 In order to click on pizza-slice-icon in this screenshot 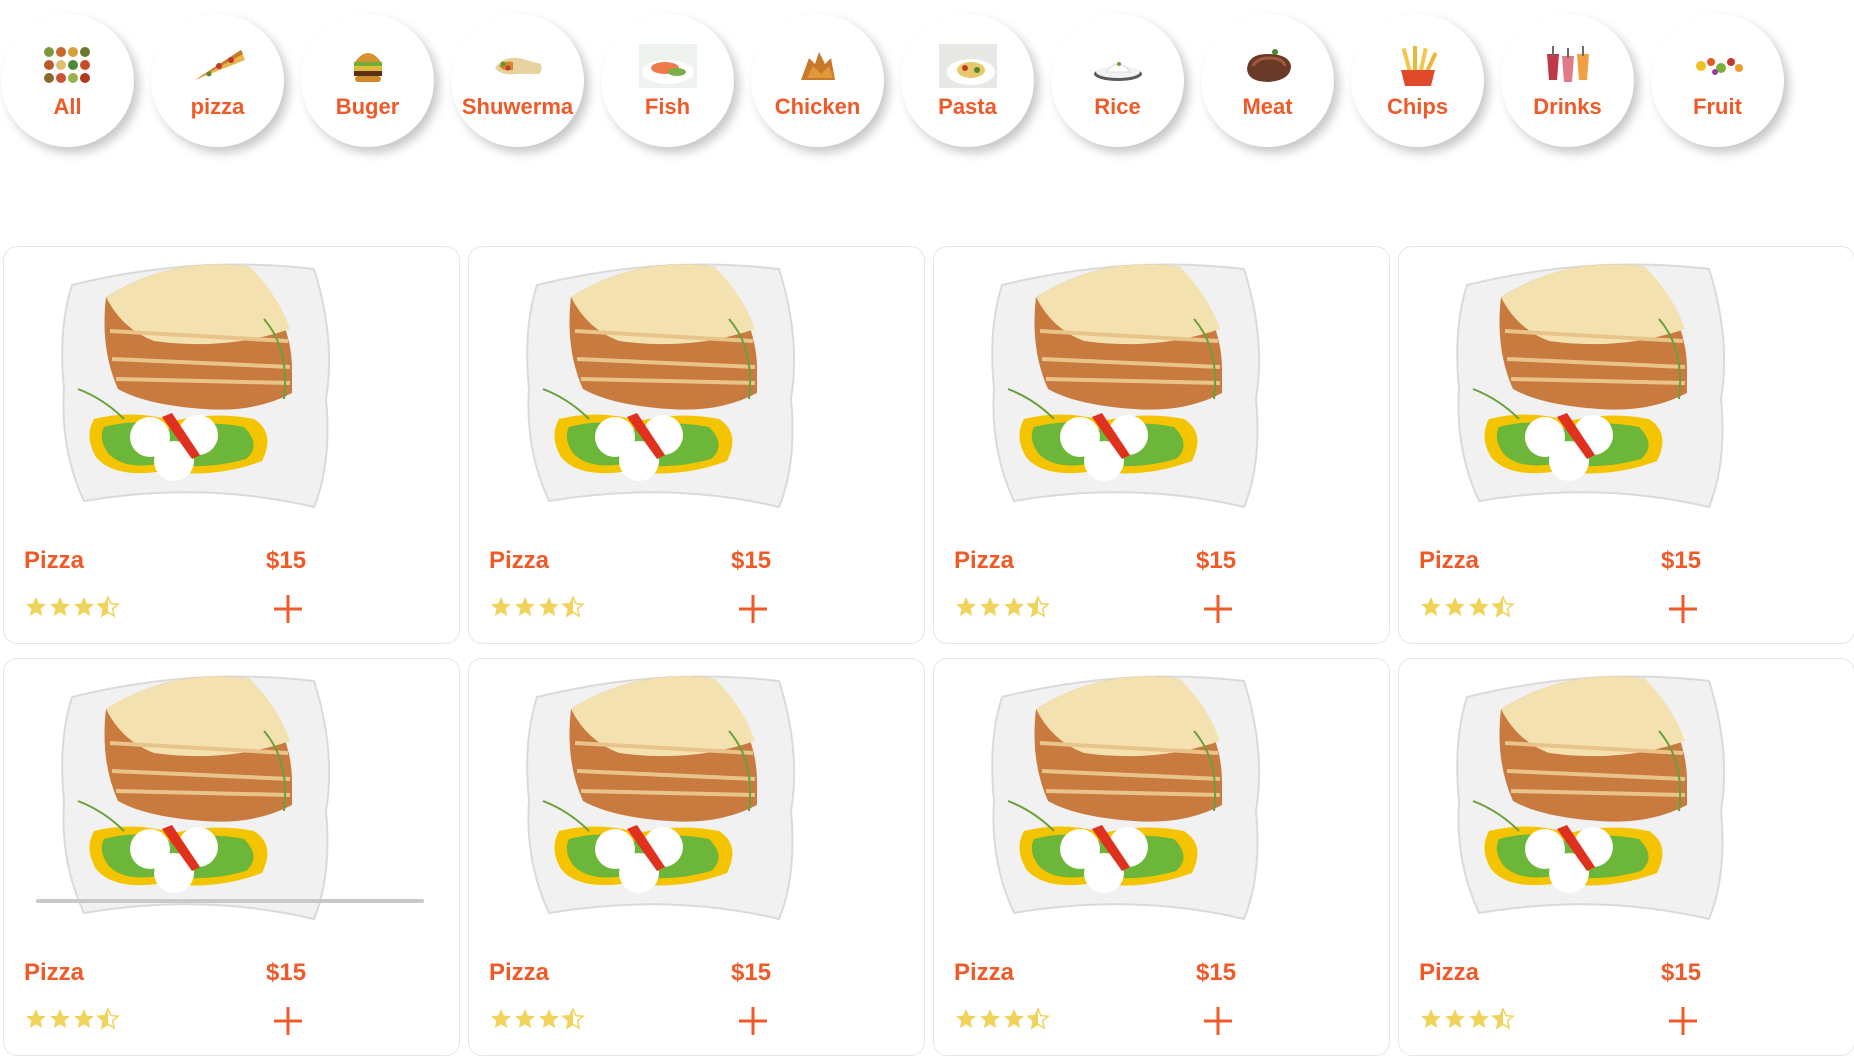, I will do `click(219, 65)`.